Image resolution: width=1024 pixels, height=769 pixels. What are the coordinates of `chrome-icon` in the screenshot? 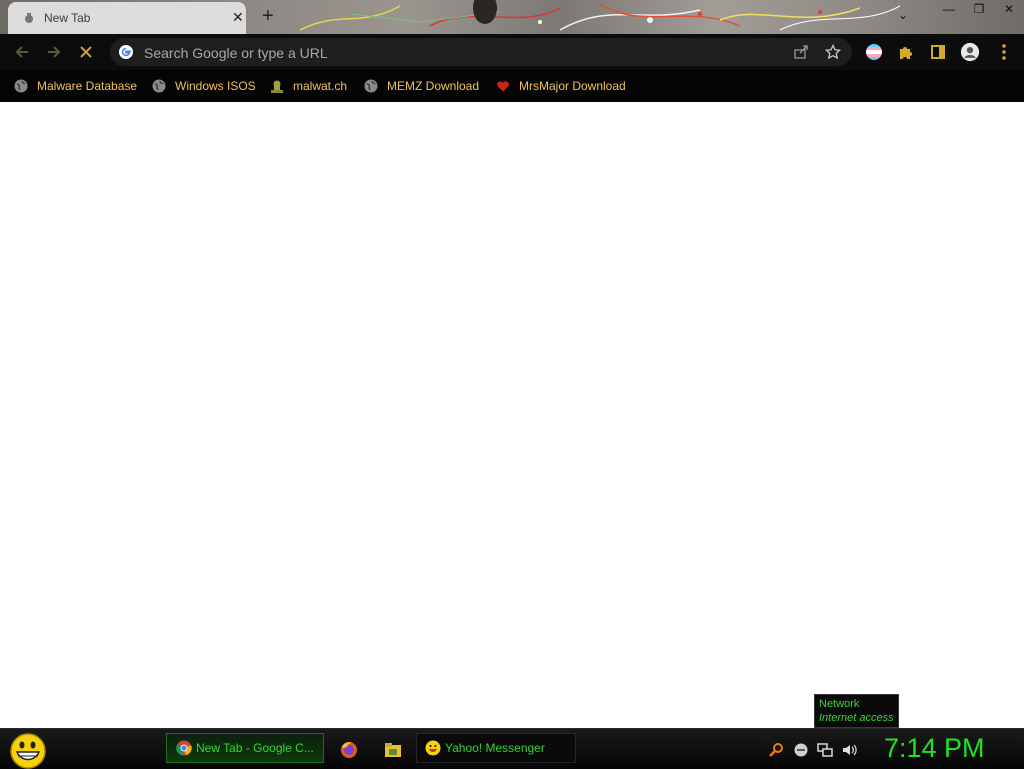 It's located at (184, 748).